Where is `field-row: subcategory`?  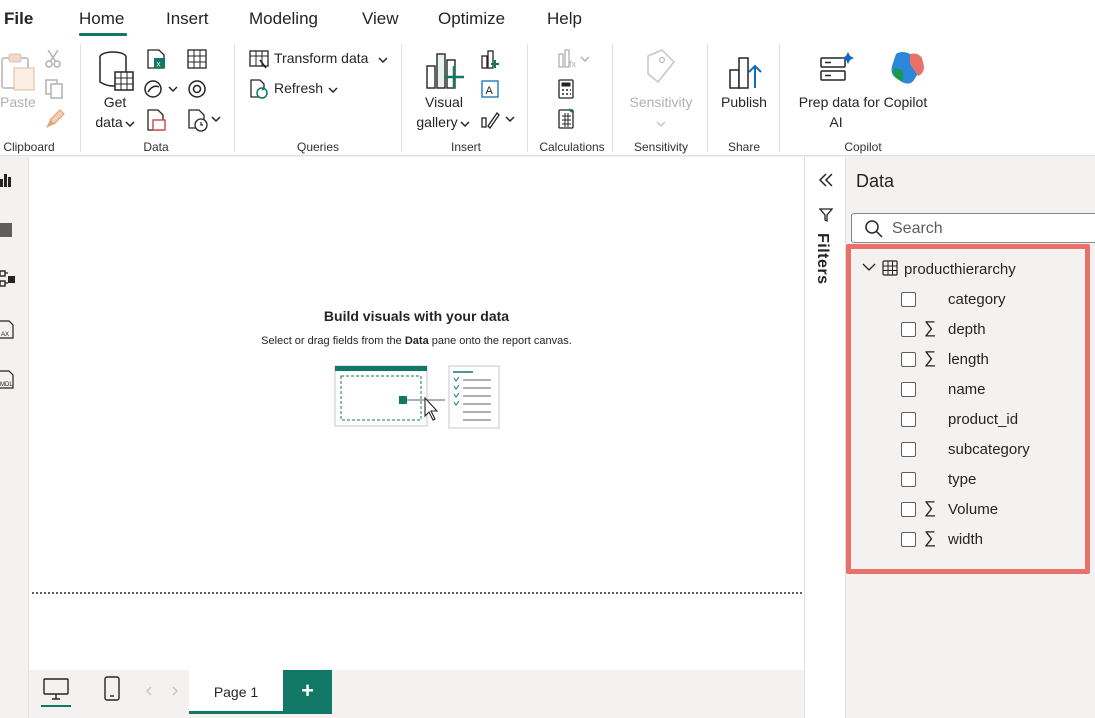
field-row: subcategory is located at coordinates (991, 450).